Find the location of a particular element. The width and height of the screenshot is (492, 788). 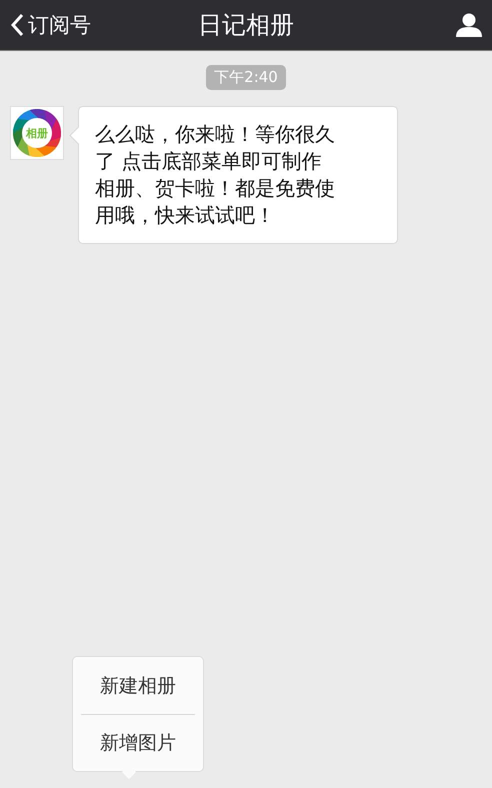

logo-text: 相册 is located at coordinates (37, 133).